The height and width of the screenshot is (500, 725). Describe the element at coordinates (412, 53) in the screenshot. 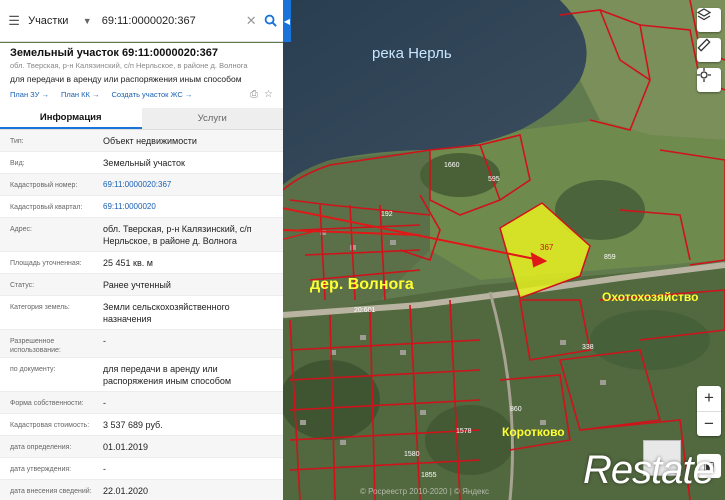

I see `river-label: река Нерль` at that location.